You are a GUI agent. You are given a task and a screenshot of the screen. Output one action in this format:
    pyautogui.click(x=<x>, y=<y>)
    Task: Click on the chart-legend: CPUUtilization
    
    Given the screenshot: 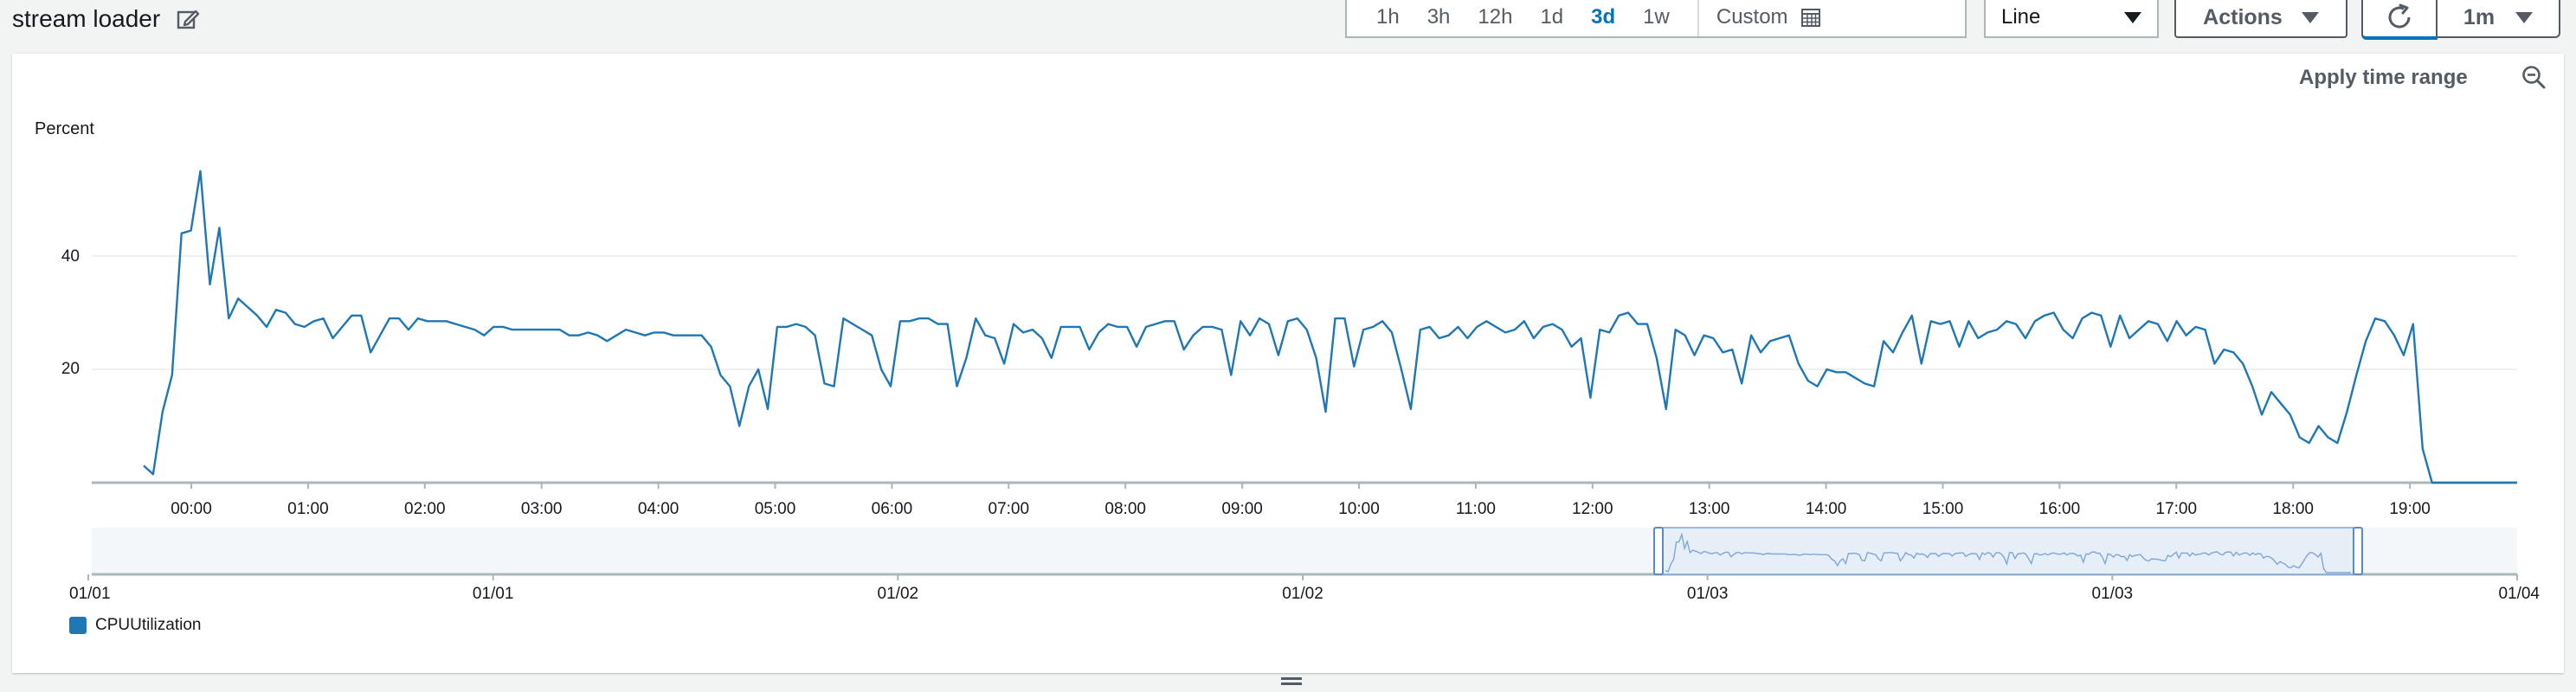 What is the action you would take?
    pyautogui.click(x=135, y=625)
    